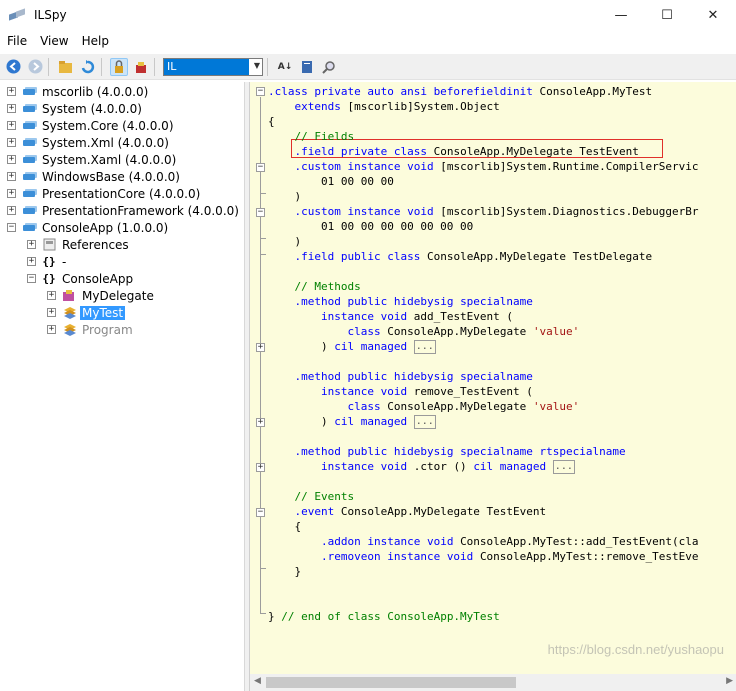 This screenshot has width=736, height=691. I want to click on tree-item: + WindowsBase (4.0.0.0), so click(94, 176).